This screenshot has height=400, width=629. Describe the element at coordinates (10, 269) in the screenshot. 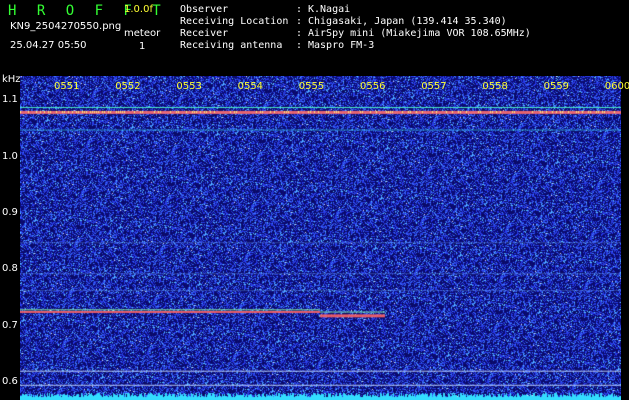

I see `y-tick-label: 0.8` at that location.